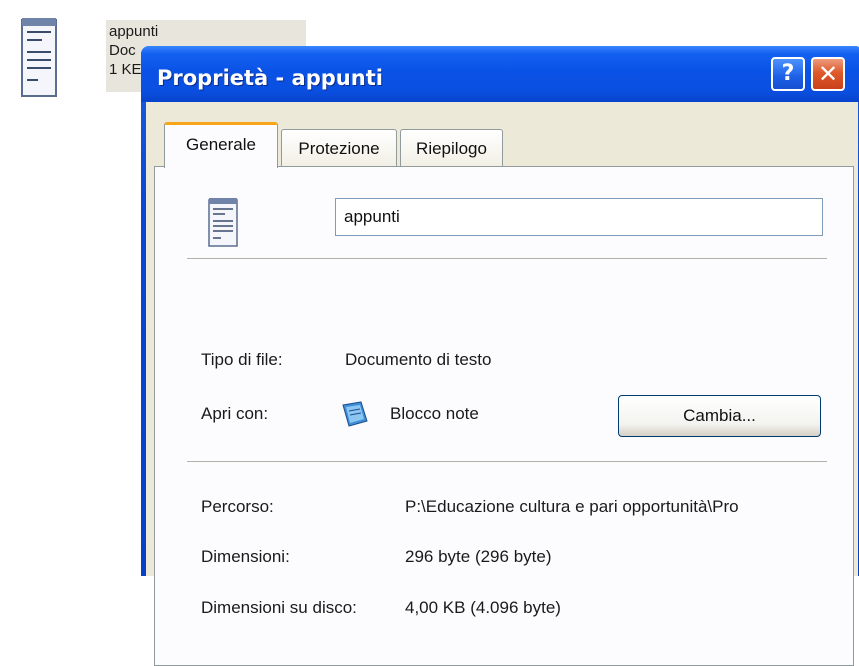 This screenshot has width=859, height=666. Describe the element at coordinates (339, 148) in the screenshot. I see `tab-protezione: Protezione` at that location.